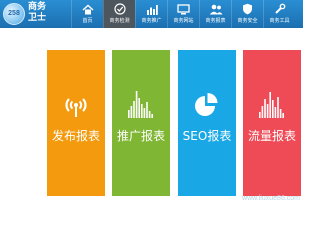  What do you see at coordinates (119, 9) in the screenshot?
I see `globe-check-icon` at bounding box center [119, 9].